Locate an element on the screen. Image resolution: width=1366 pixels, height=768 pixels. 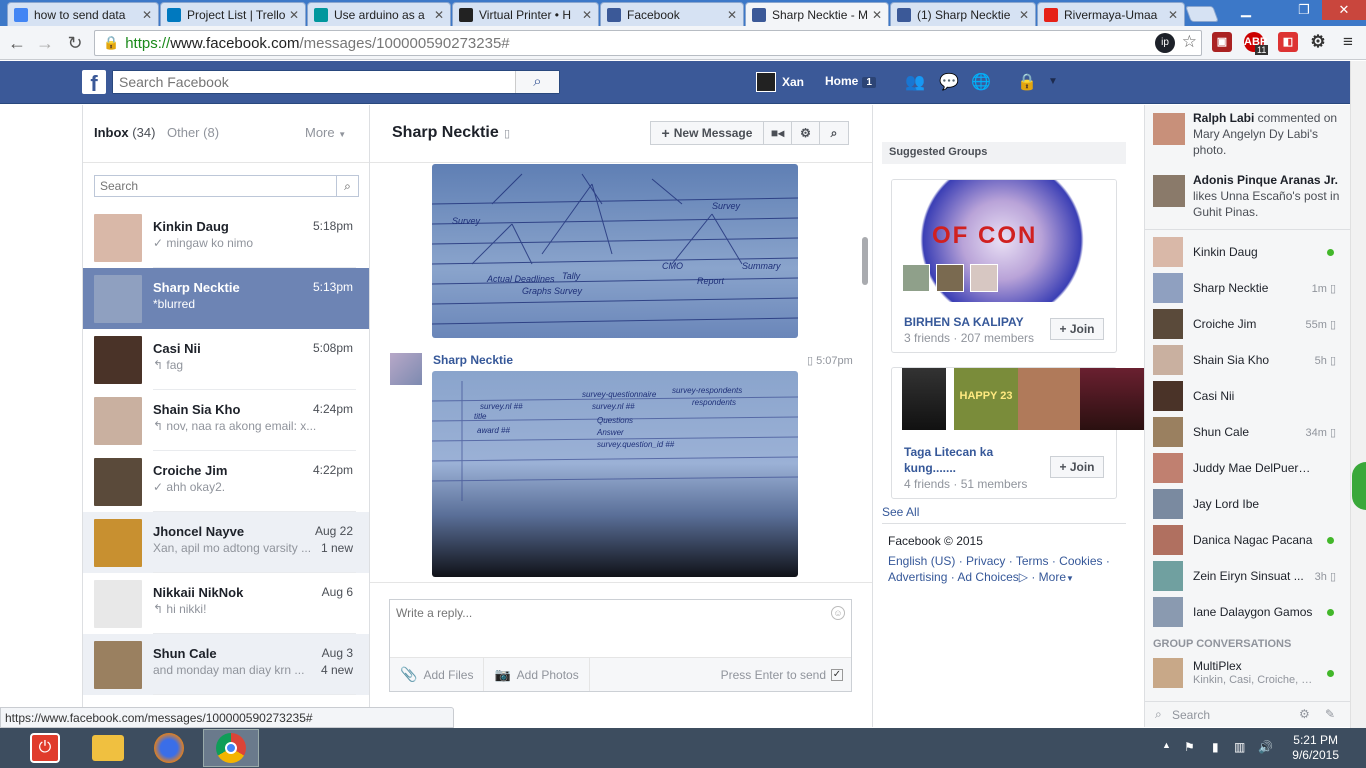
footer-link-language: English (US) is located at coordinates (921, 561).